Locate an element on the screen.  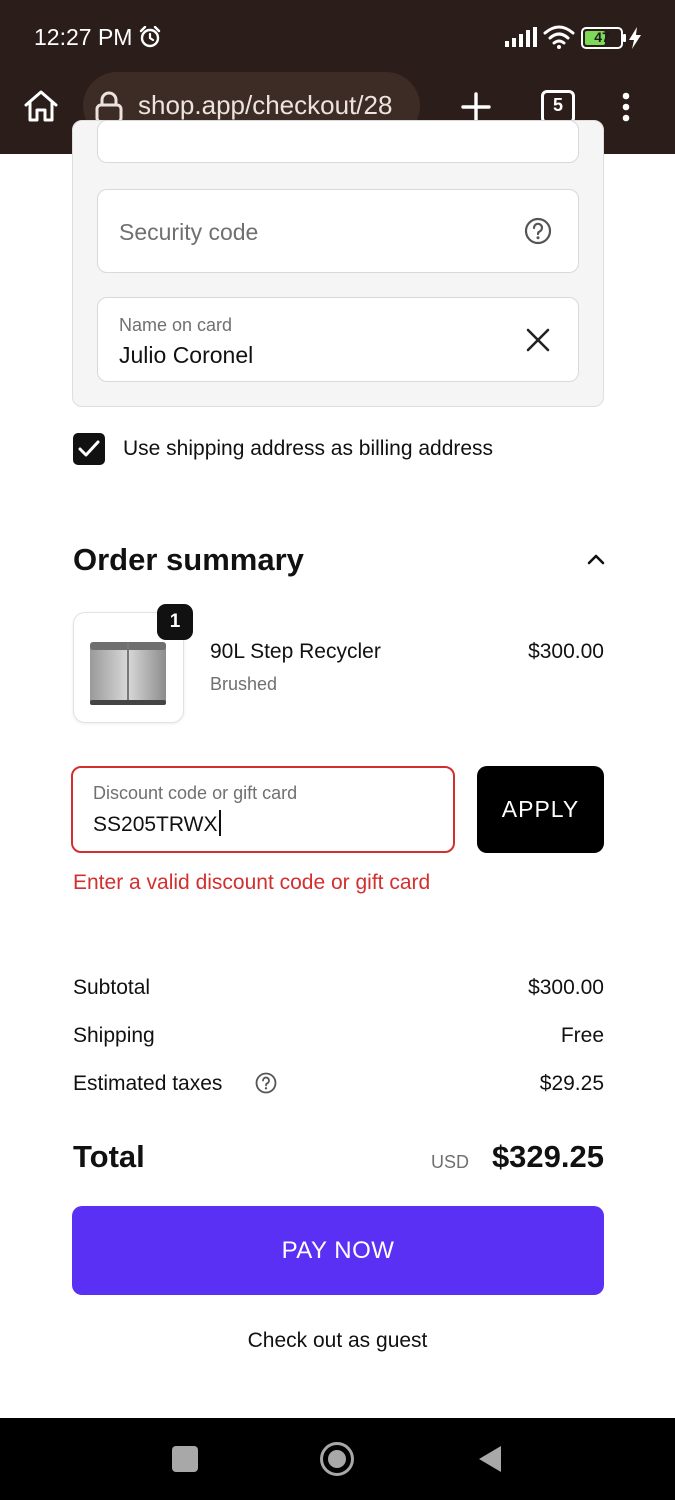
order-summary-title: Order summary is located at coordinates (188, 559).